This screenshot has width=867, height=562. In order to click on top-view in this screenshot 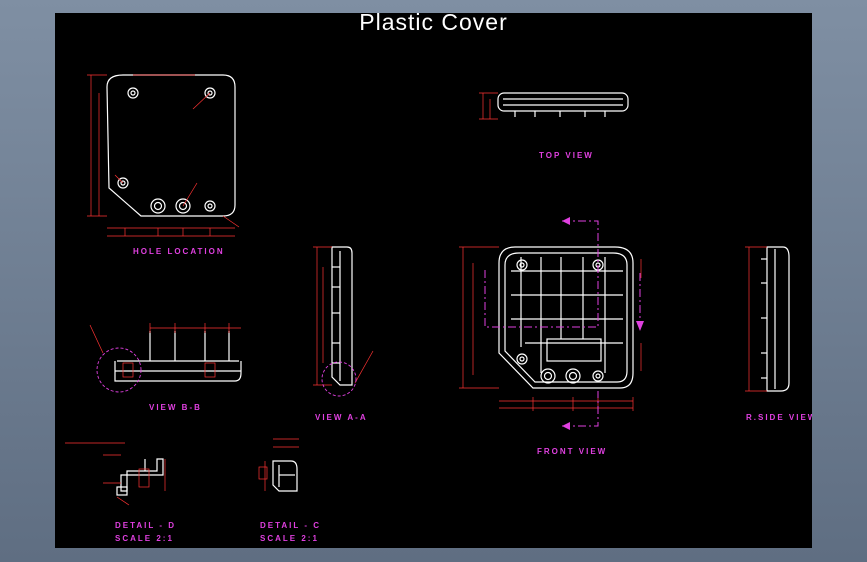, I will do `click(563, 104)`.